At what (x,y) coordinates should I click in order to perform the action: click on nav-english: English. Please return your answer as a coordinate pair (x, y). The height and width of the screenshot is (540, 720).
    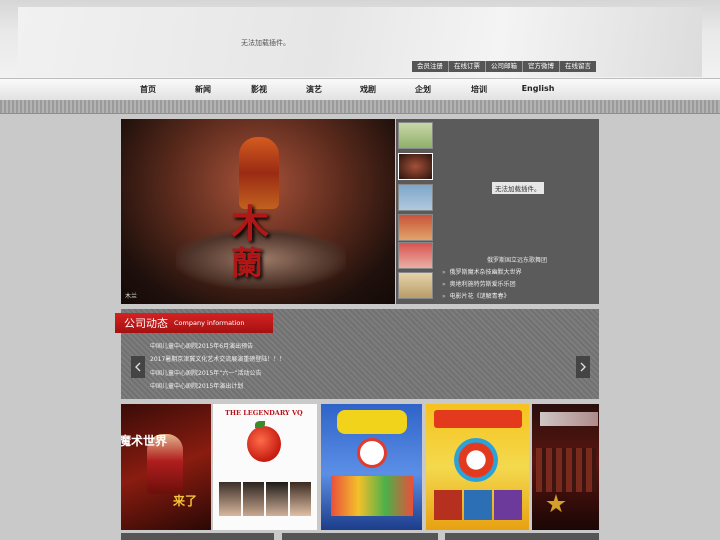
    Looking at the image, I should click on (538, 88).